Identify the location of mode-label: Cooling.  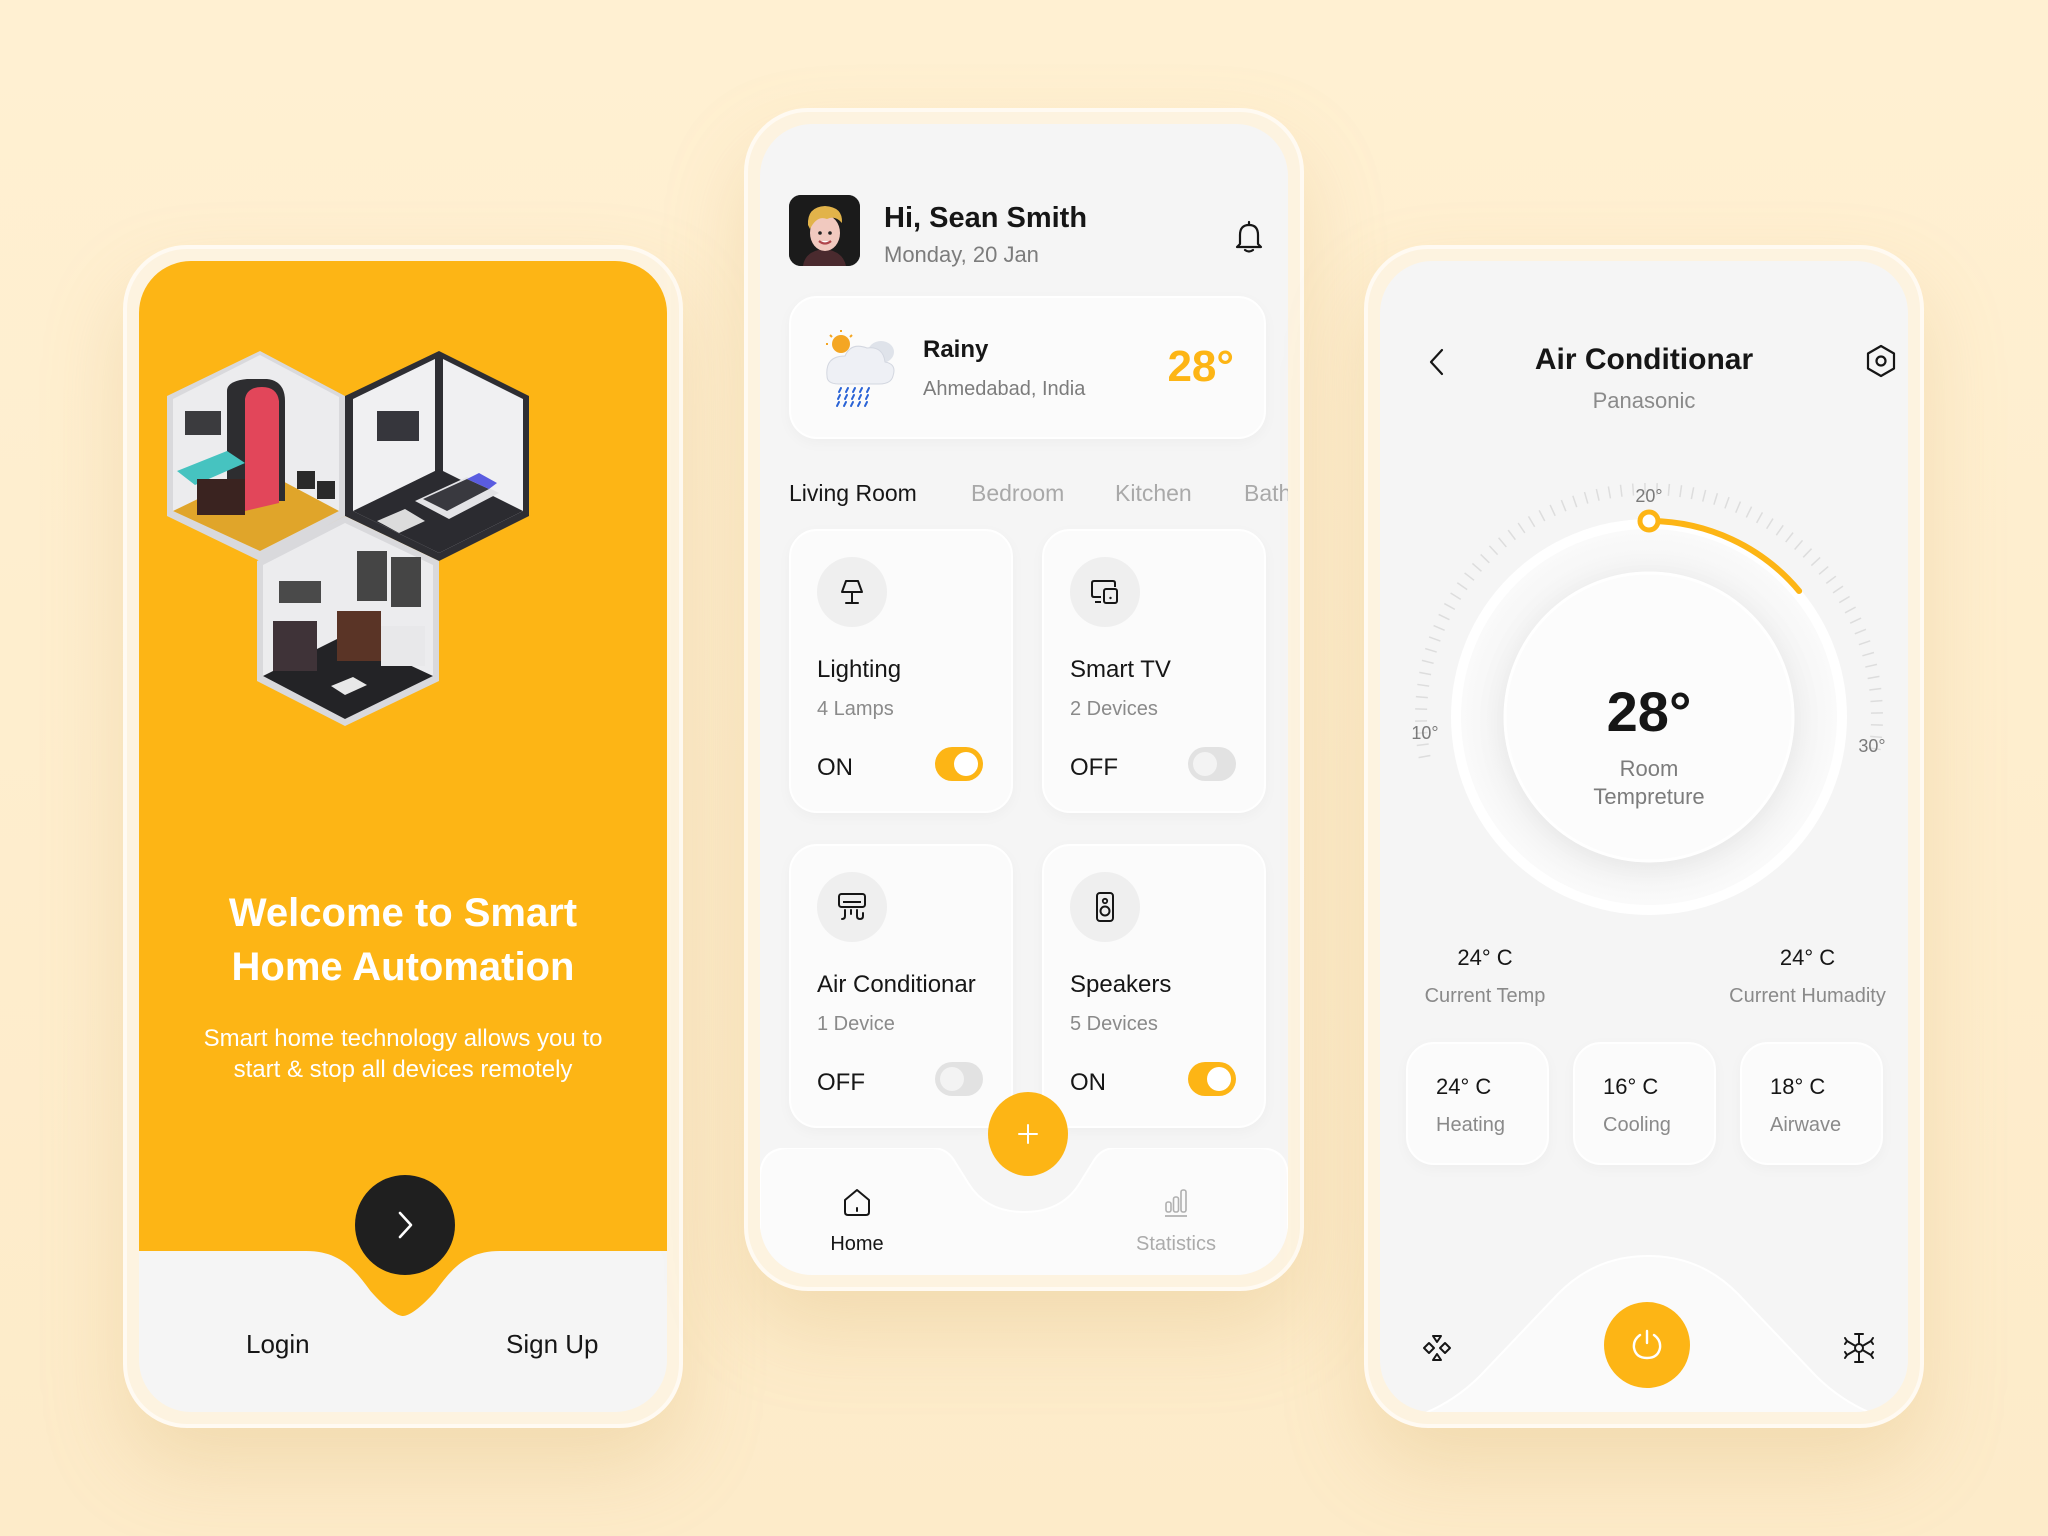
(1637, 1125).